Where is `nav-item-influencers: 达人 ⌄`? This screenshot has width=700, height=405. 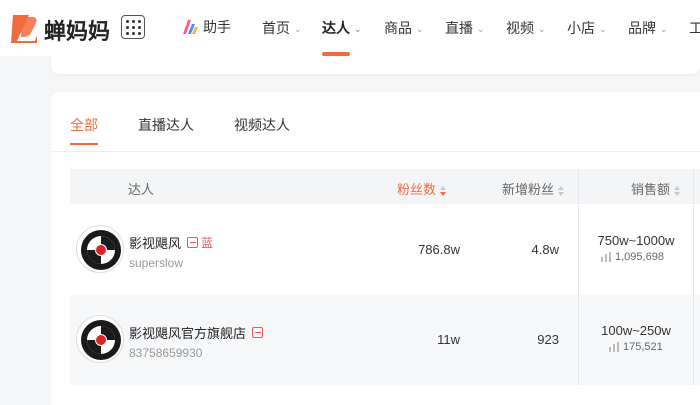
nav-item-influencers: 达人 ⌄ is located at coordinates (342, 28).